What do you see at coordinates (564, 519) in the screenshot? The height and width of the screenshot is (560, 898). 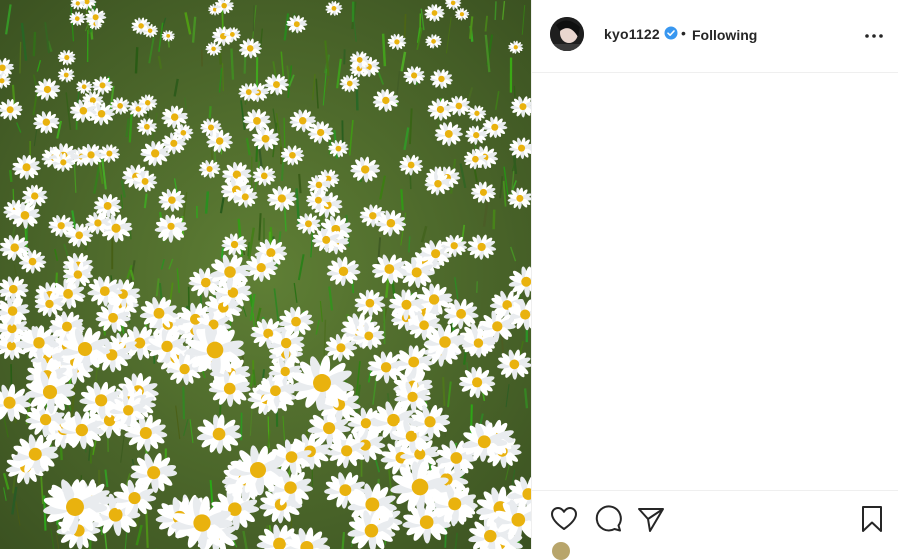 I see `heart-icon` at bounding box center [564, 519].